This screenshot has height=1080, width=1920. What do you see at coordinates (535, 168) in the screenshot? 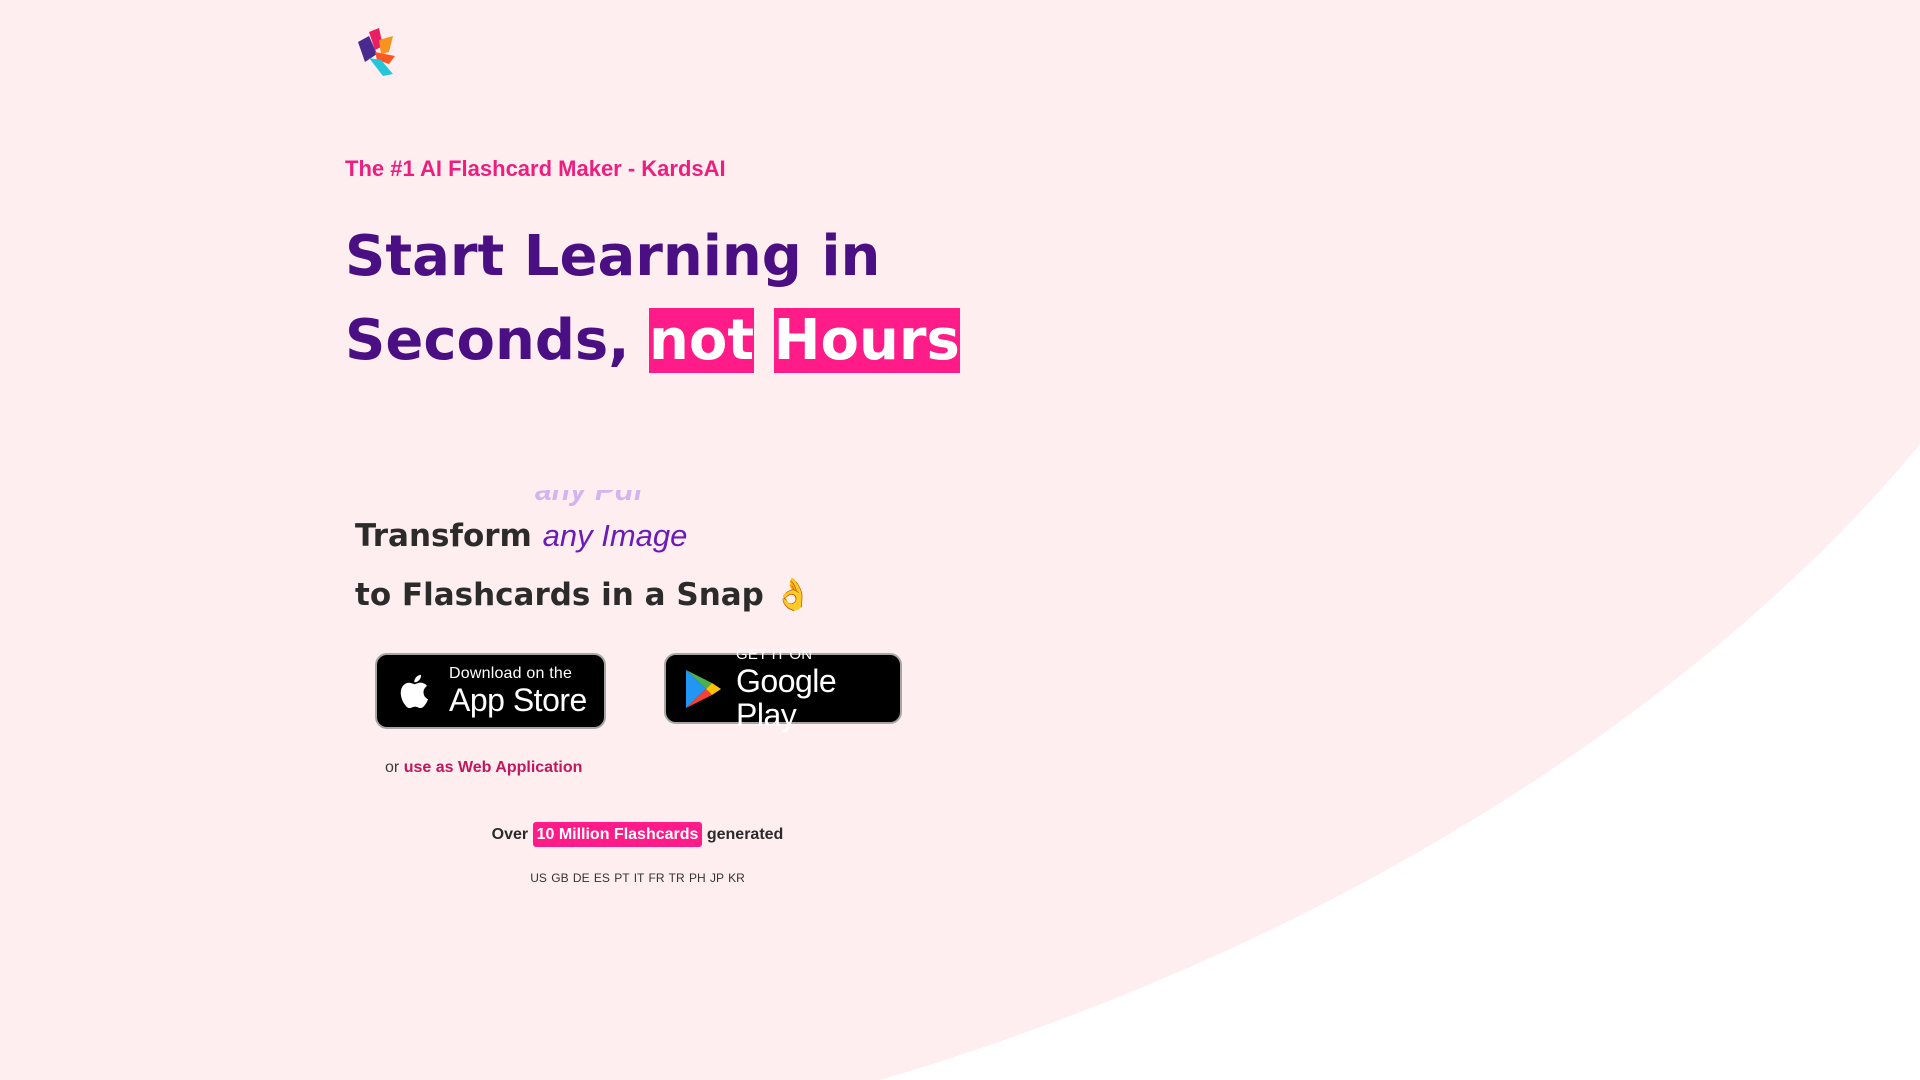
I see `tagline: The #1 AI Flashcard Maker - KardsAI` at bounding box center [535, 168].